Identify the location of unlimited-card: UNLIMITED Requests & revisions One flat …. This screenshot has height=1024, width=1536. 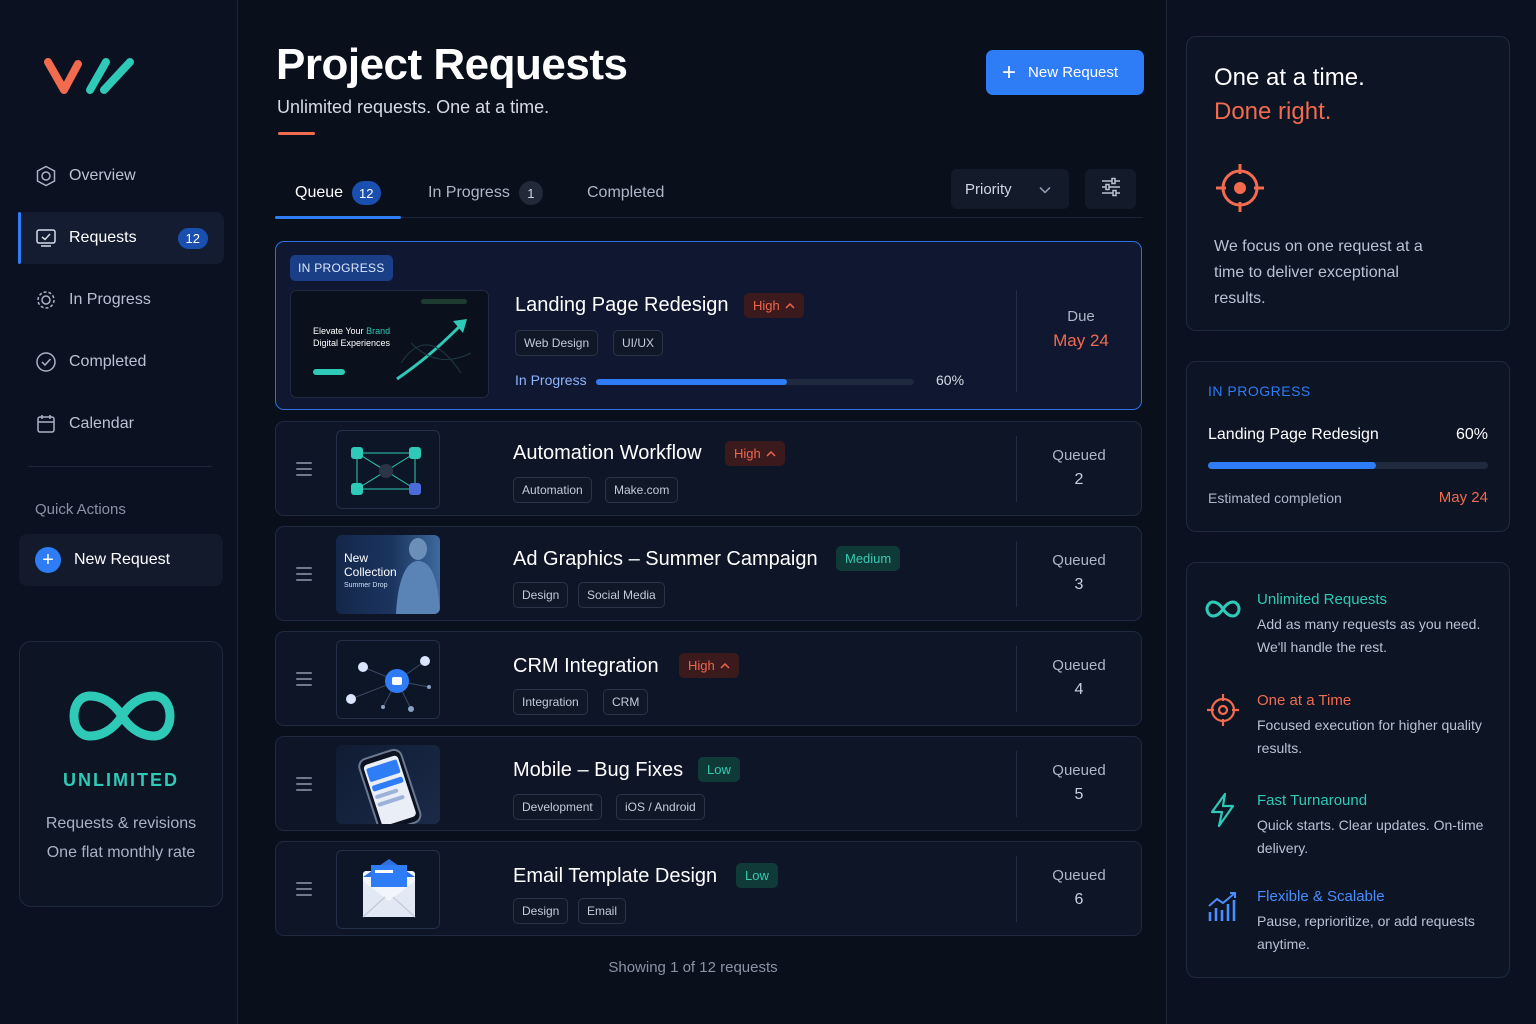
(121, 774).